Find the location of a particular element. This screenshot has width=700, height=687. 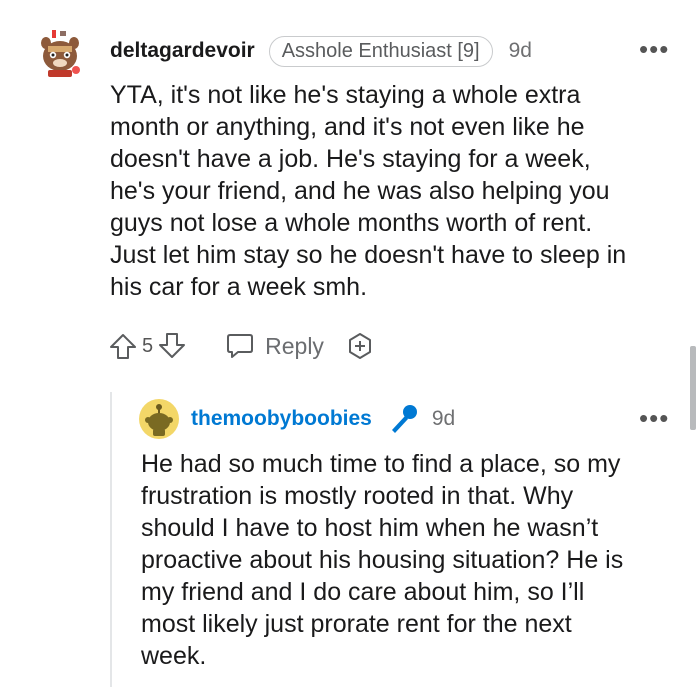

downvote-button is located at coordinates (172, 346).